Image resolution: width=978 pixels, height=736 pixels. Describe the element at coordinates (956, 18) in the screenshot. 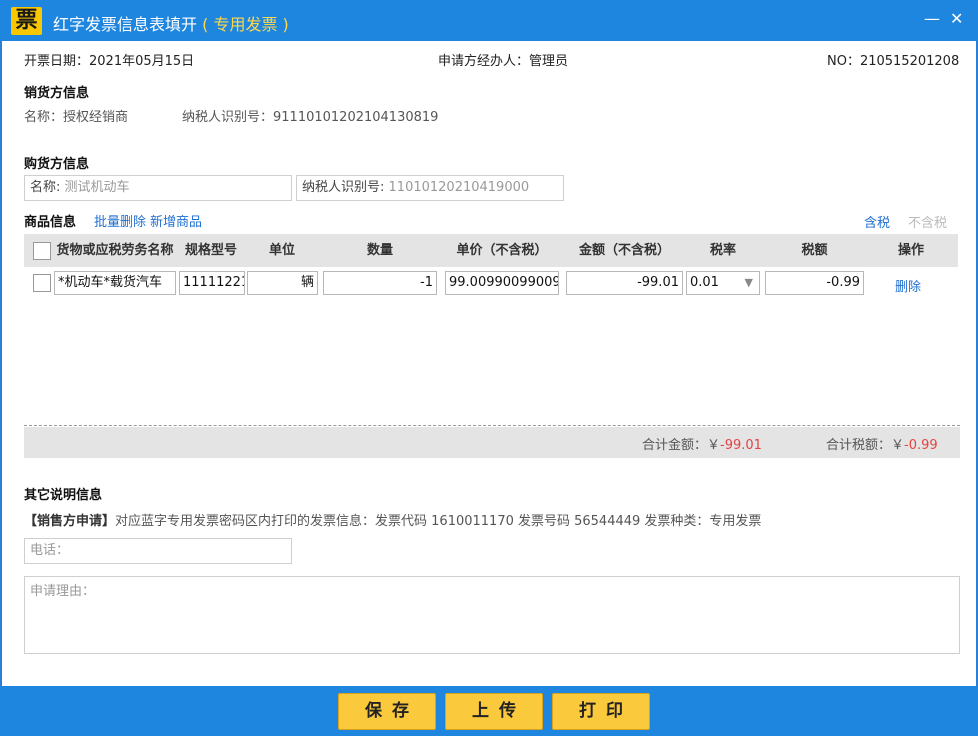

I see `close-icon: ✕` at that location.